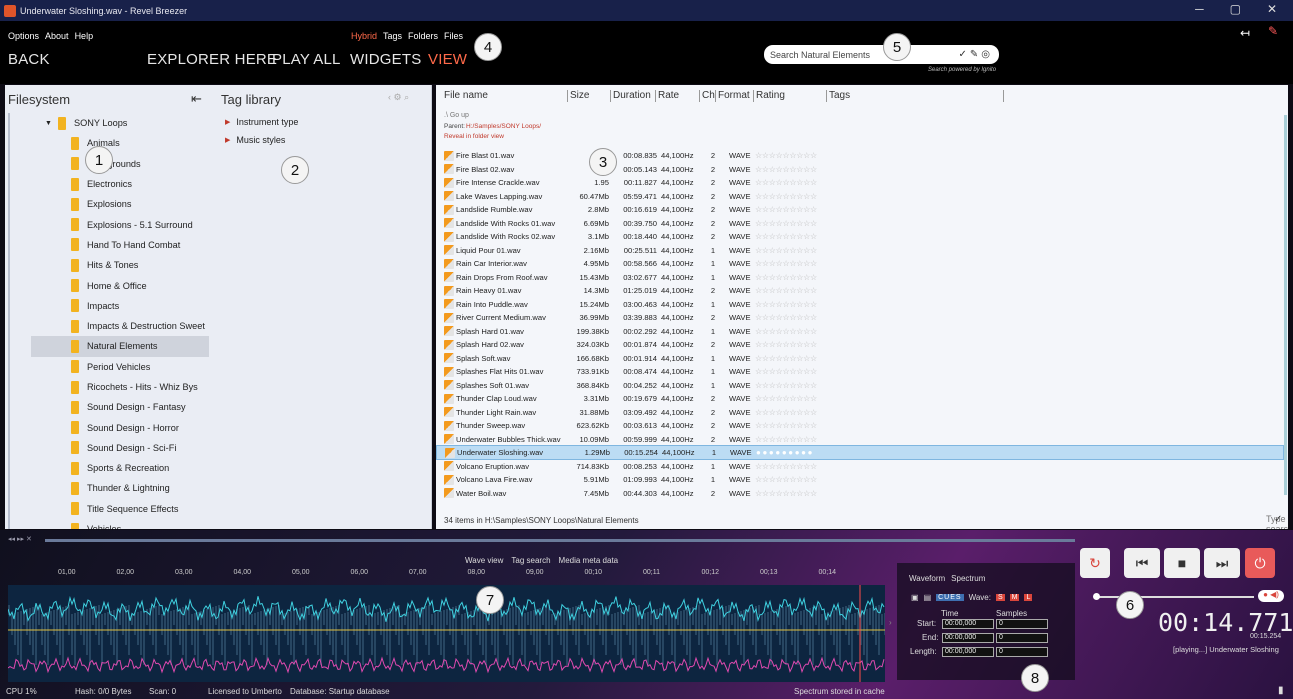 This screenshot has width=1293, height=699. Describe the element at coordinates (120, 346) in the screenshot. I see `tree-item: Natural Elements` at that location.